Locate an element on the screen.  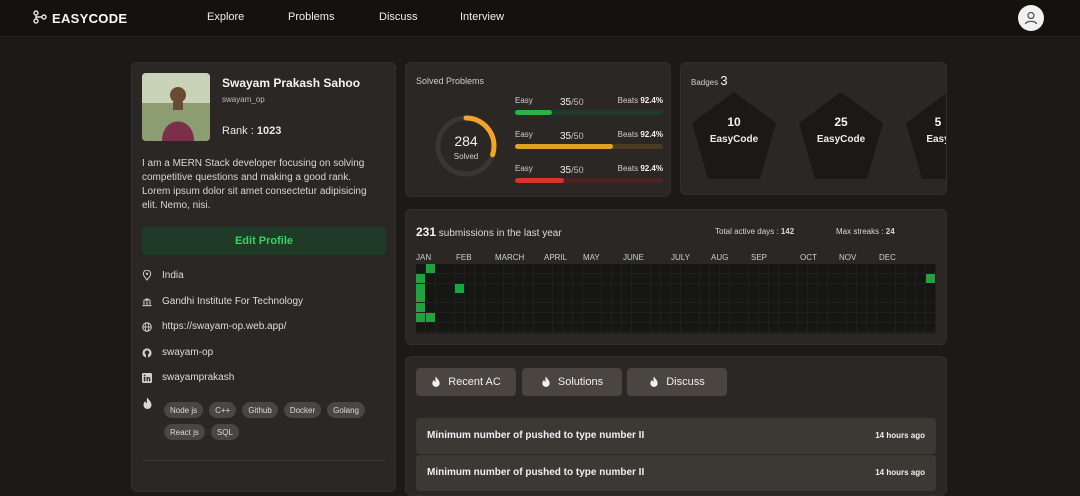
difficulty-count: 35/50 is located at coordinates (572, 170).